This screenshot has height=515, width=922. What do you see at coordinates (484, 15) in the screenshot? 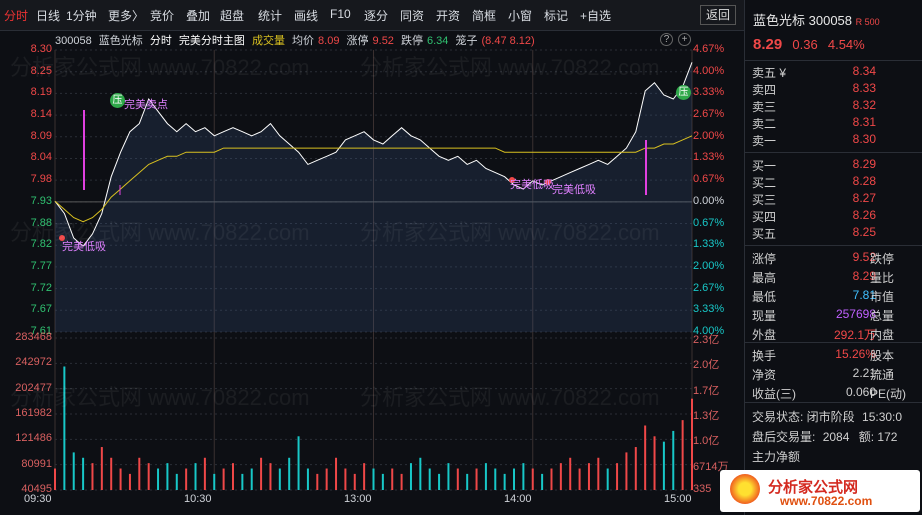
I see `btn-frame: 简框` at bounding box center [484, 15].